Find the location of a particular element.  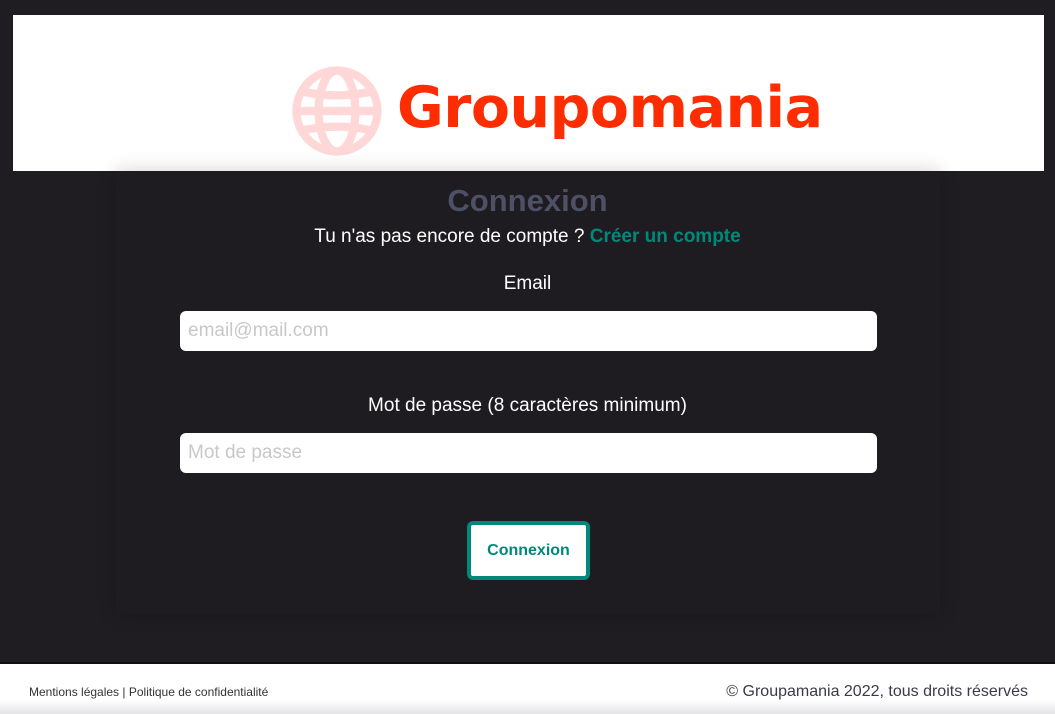

password-field is located at coordinates (528, 453).